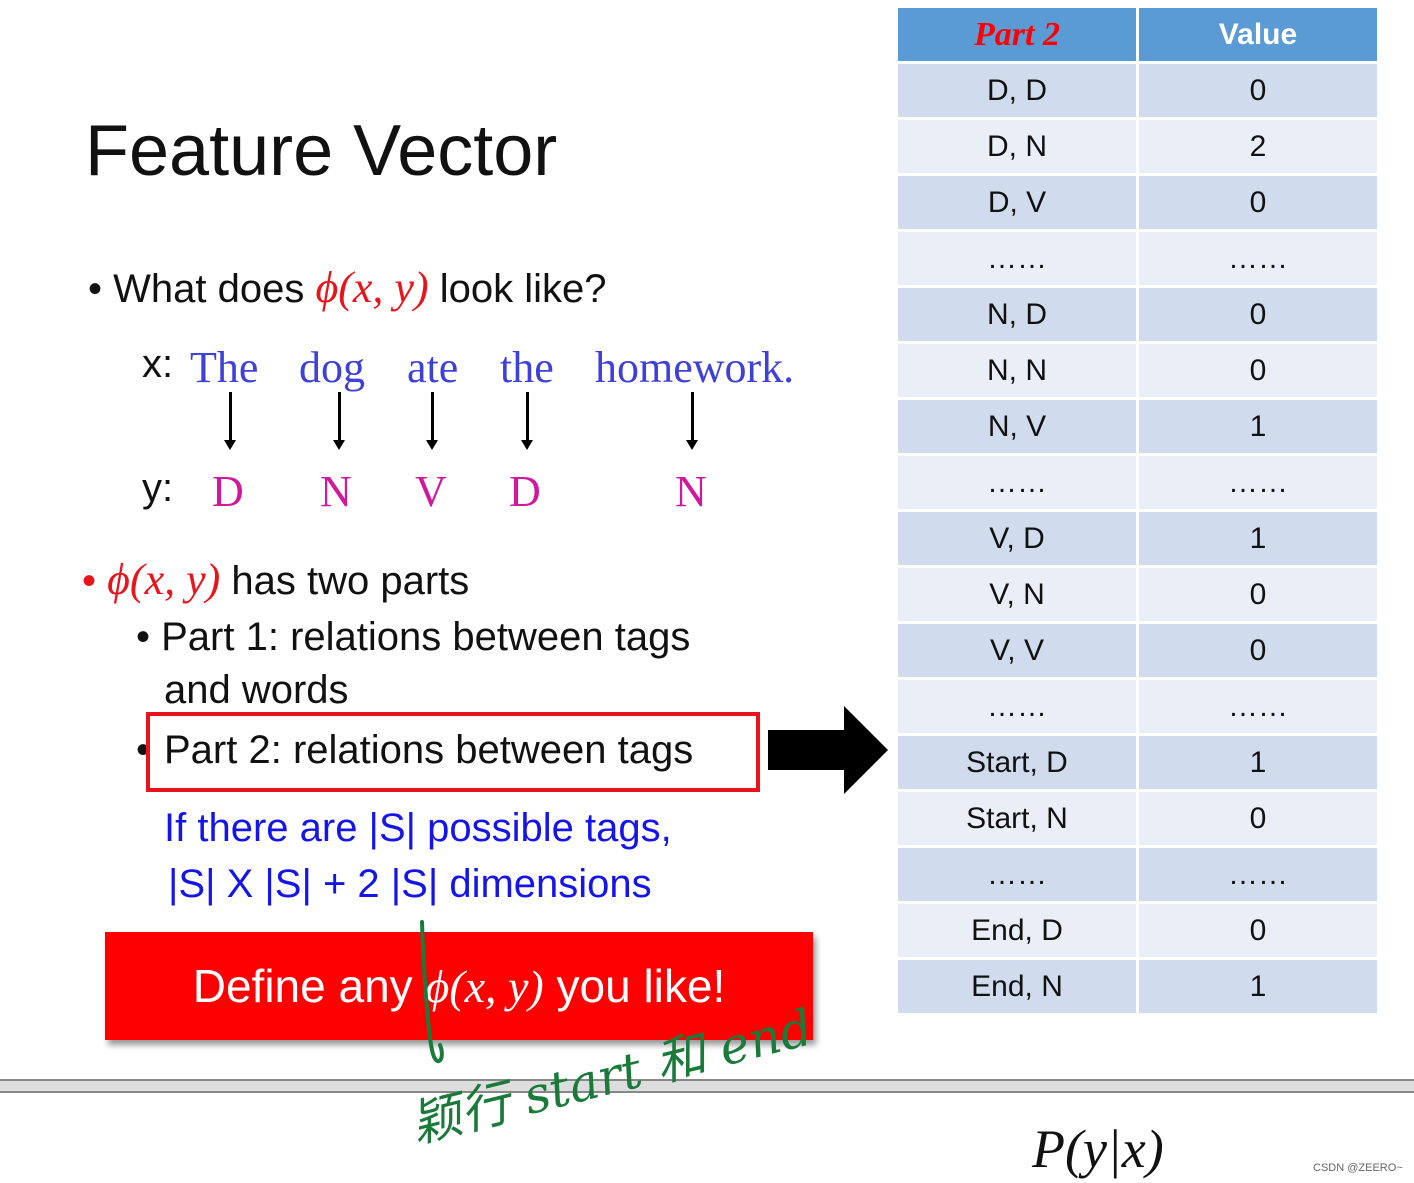 This screenshot has width=1414, height=1183. What do you see at coordinates (1017, 146) in the screenshot?
I see `tag-pair-cell: D, N` at bounding box center [1017, 146].